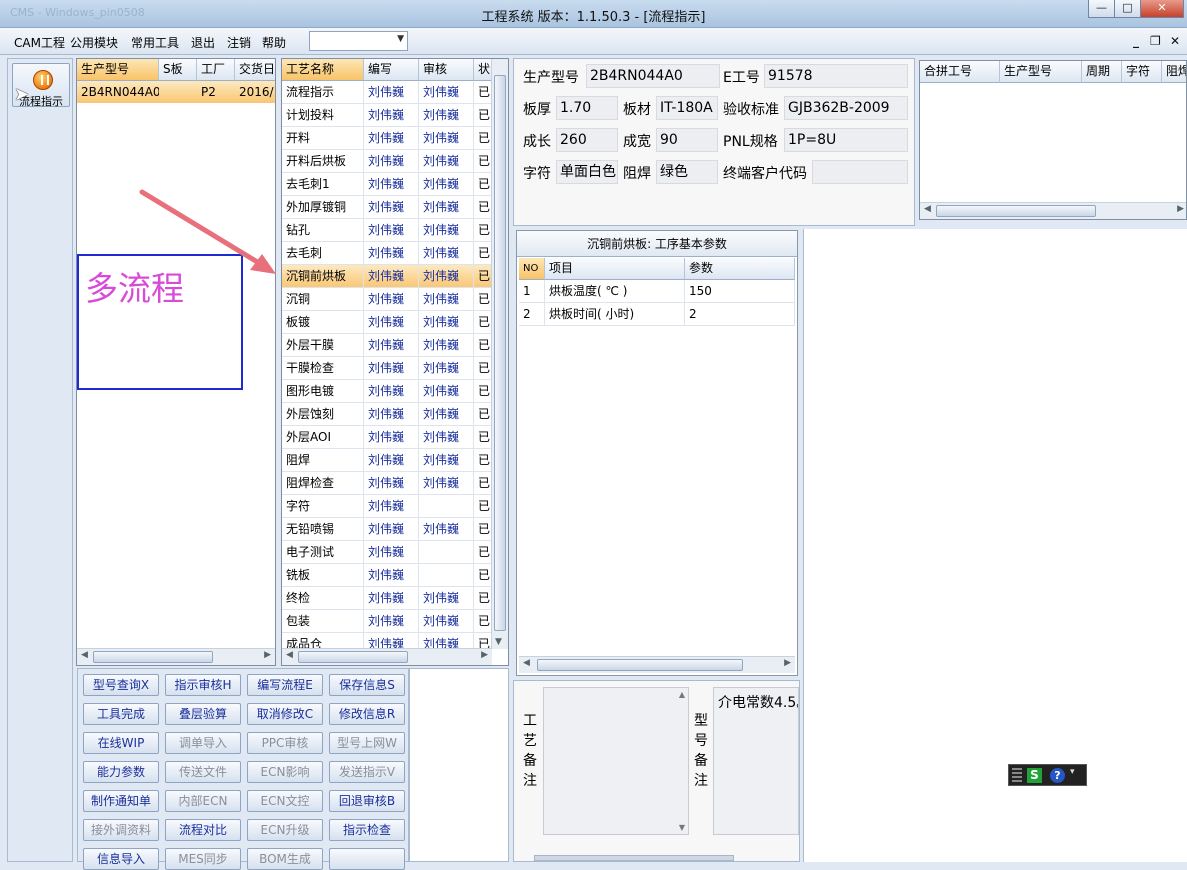  I want to click on process-header-writer: 编写, so click(391, 70).